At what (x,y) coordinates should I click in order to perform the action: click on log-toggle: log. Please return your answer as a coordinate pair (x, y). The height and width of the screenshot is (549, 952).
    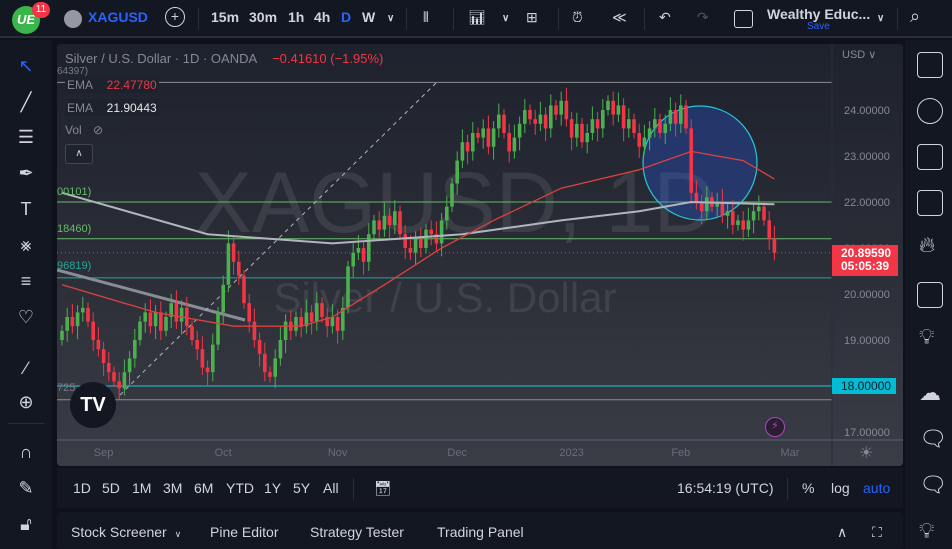
    Looking at the image, I should click on (840, 488).